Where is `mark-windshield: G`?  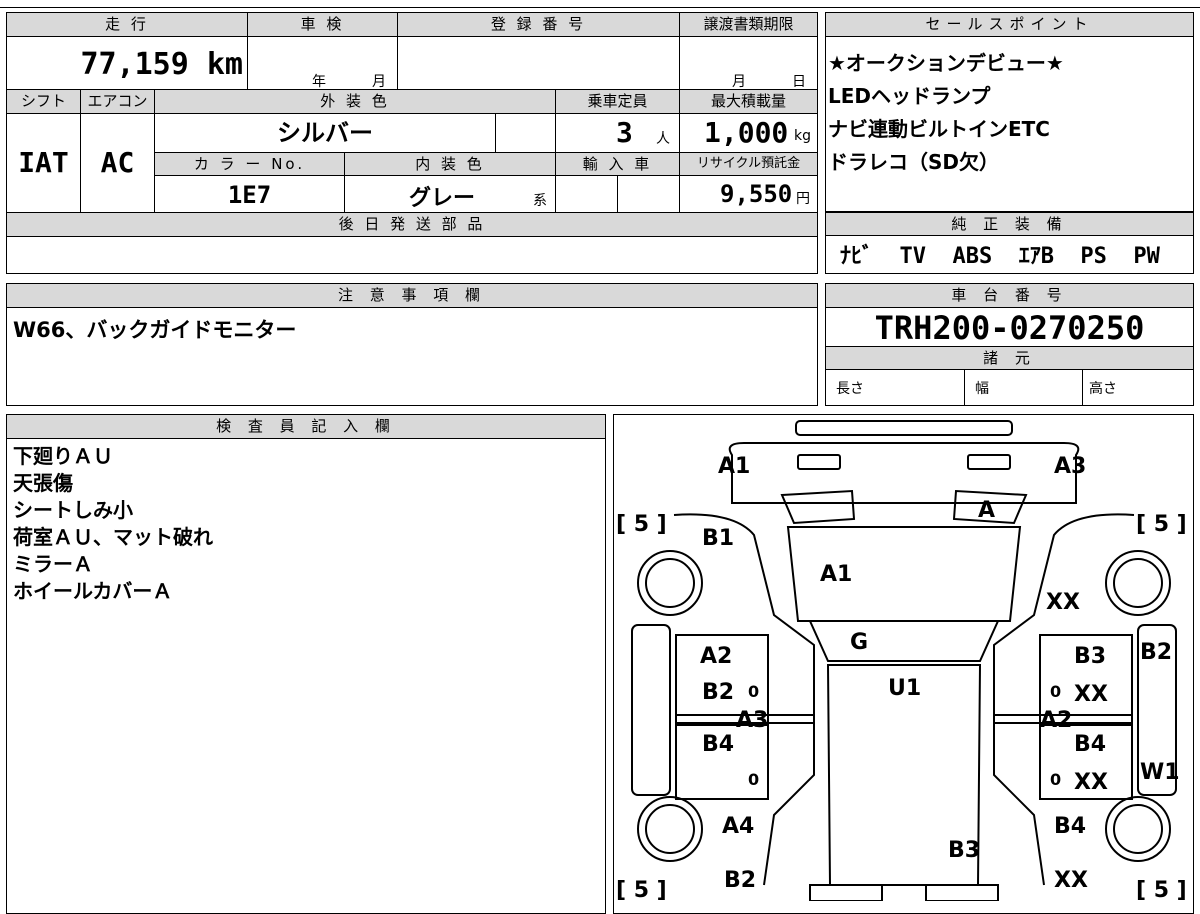 mark-windshield: G is located at coordinates (859, 642).